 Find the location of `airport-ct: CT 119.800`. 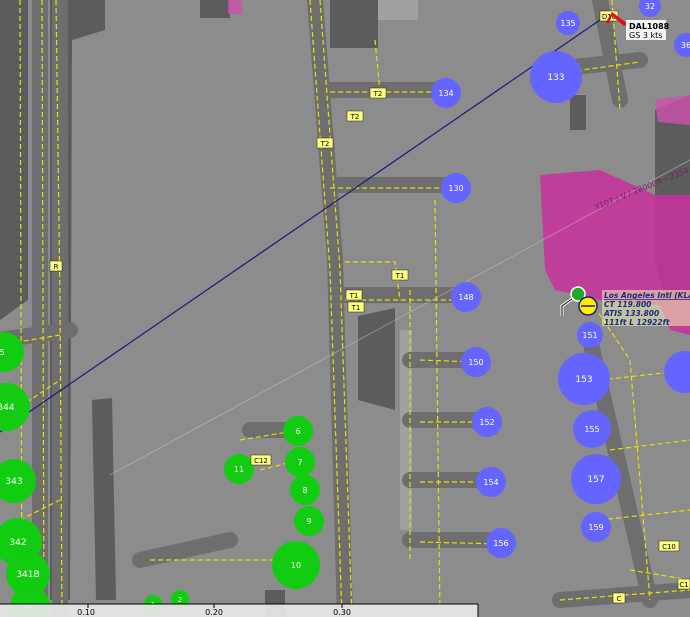

airport-ct: CT 119.800 is located at coordinates (627, 304).